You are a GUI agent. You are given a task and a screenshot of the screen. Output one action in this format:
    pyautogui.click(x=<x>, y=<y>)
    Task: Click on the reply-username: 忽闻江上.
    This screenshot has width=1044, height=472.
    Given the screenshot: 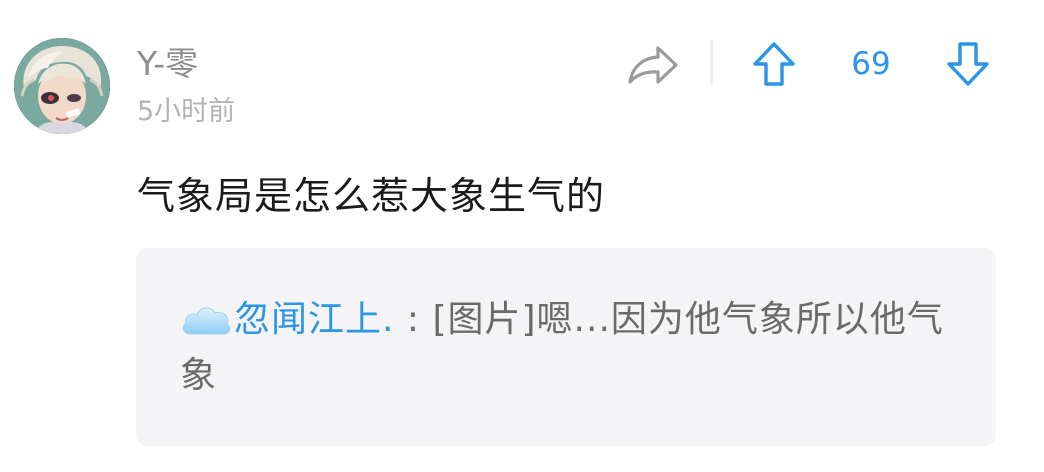 What is the action you would take?
    pyautogui.click(x=314, y=319)
    